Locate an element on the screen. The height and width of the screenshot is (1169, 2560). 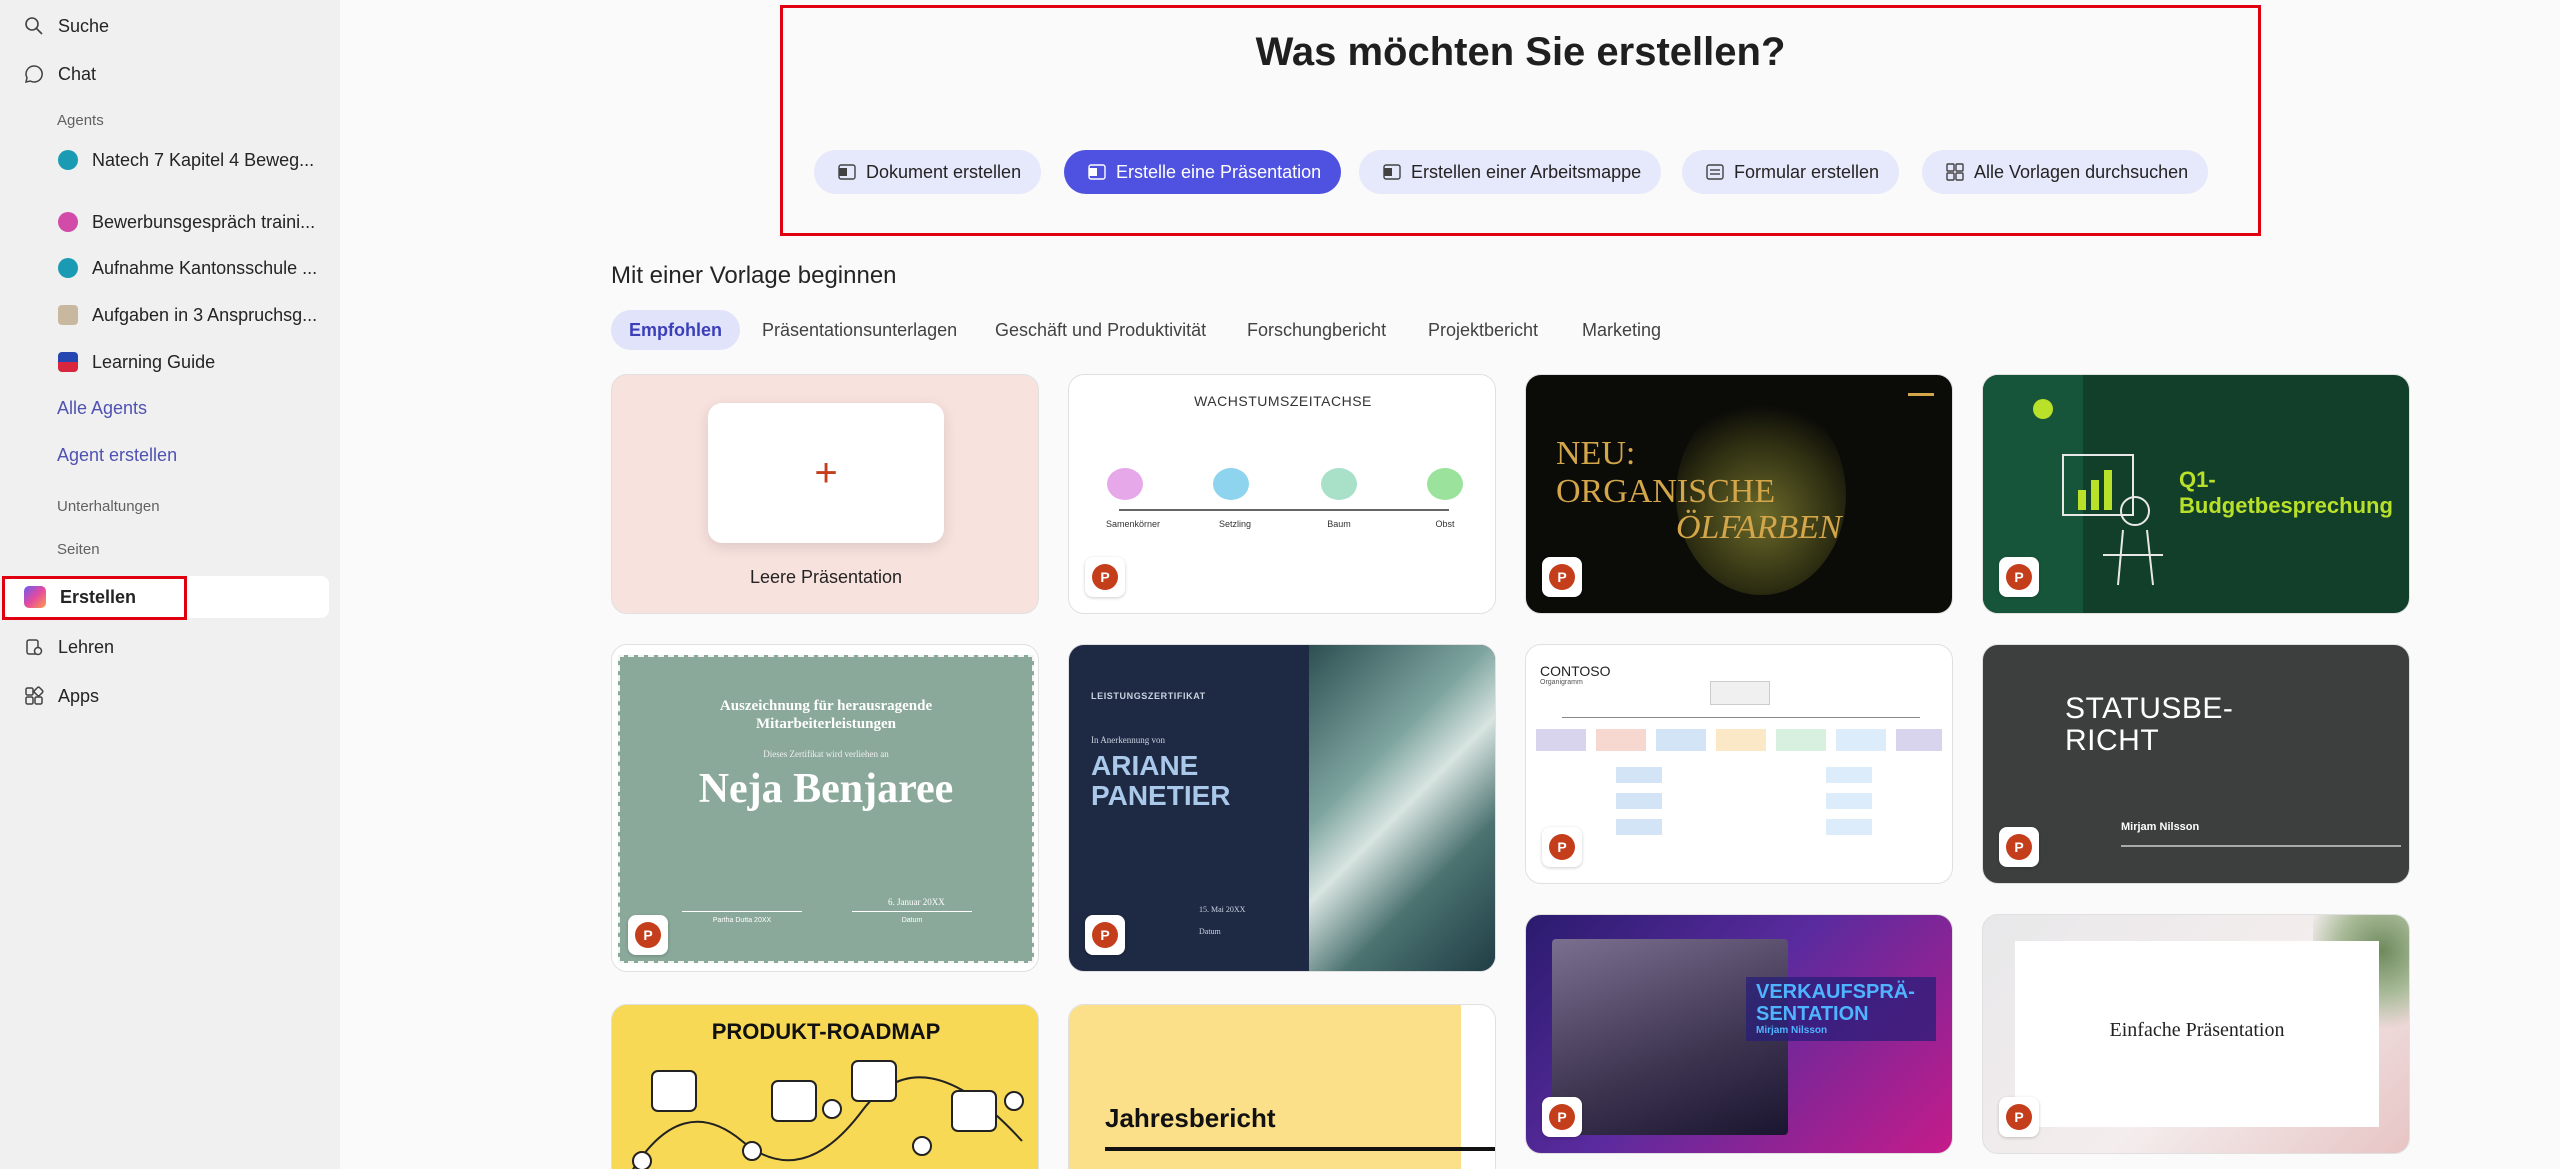
tab-project: Projektbericht is located at coordinates (1483, 330).